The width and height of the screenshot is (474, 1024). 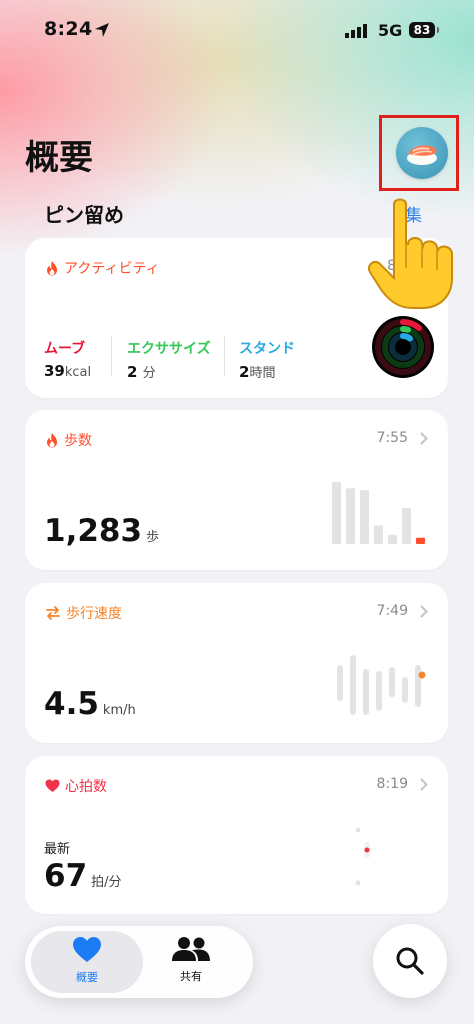 What do you see at coordinates (112, 269) in the screenshot?
I see `activity-card-title: アクティビティ` at bounding box center [112, 269].